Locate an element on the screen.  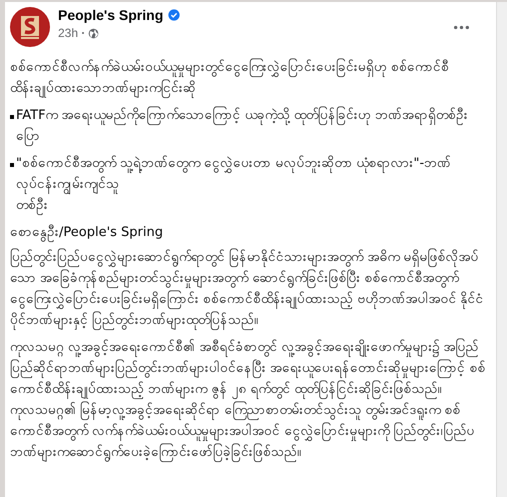
post-time: 23h is located at coordinates (68, 33).